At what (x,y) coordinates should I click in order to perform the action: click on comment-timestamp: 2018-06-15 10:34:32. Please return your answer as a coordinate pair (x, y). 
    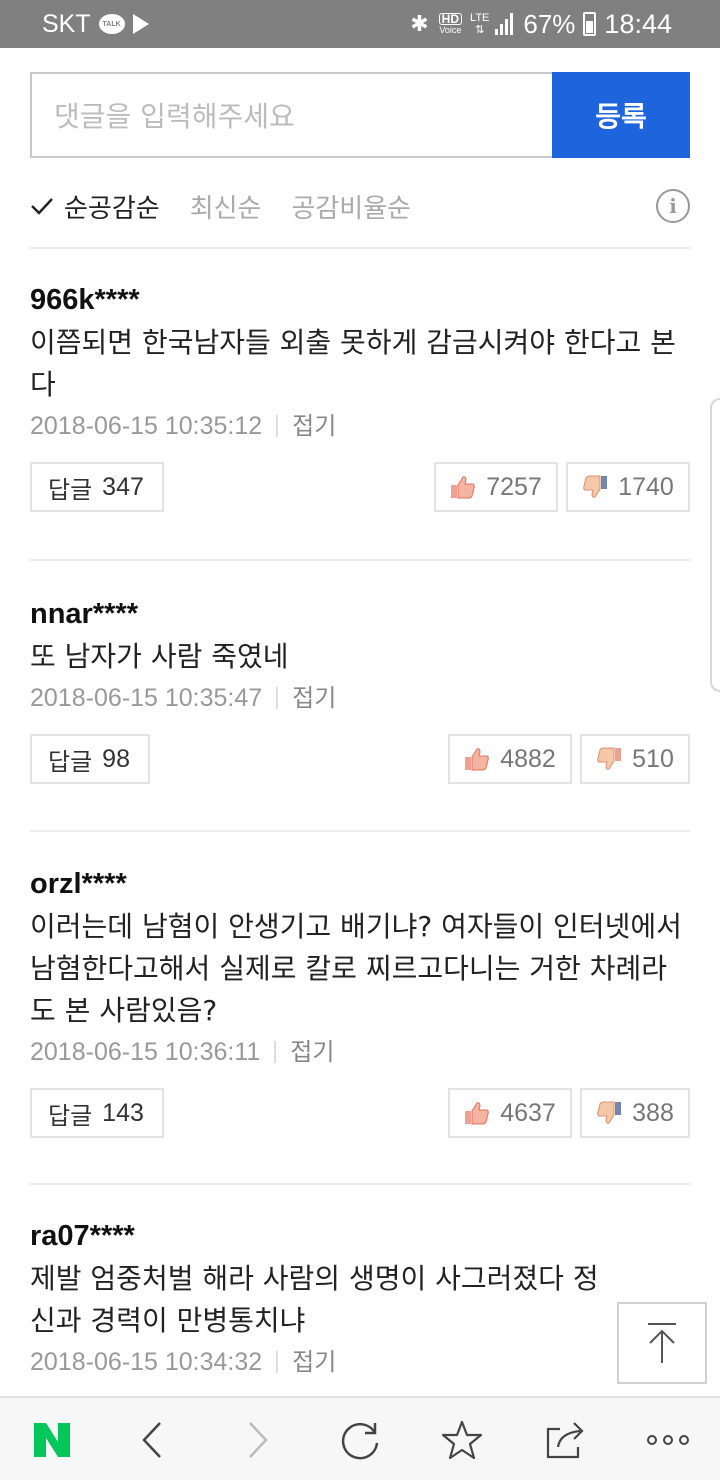
    Looking at the image, I should click on (146, 1362).